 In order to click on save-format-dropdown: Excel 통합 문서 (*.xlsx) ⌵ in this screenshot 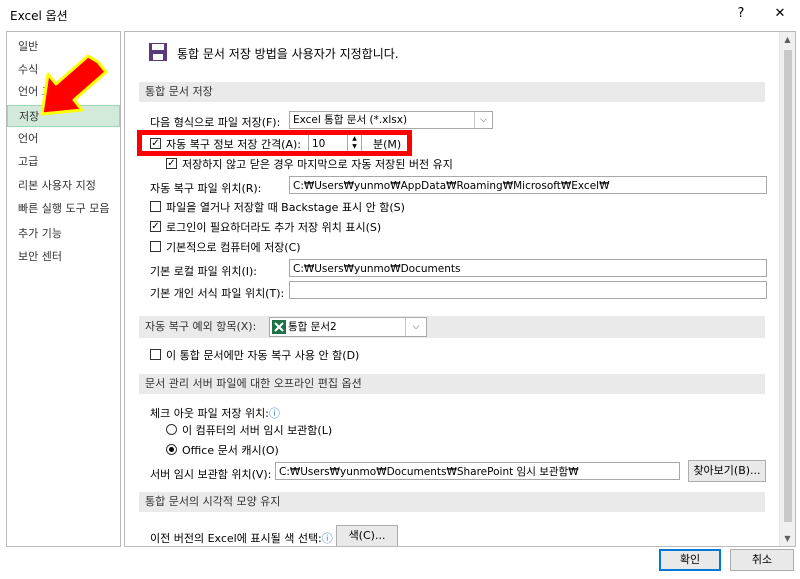, I will do `click(391, 120)`.